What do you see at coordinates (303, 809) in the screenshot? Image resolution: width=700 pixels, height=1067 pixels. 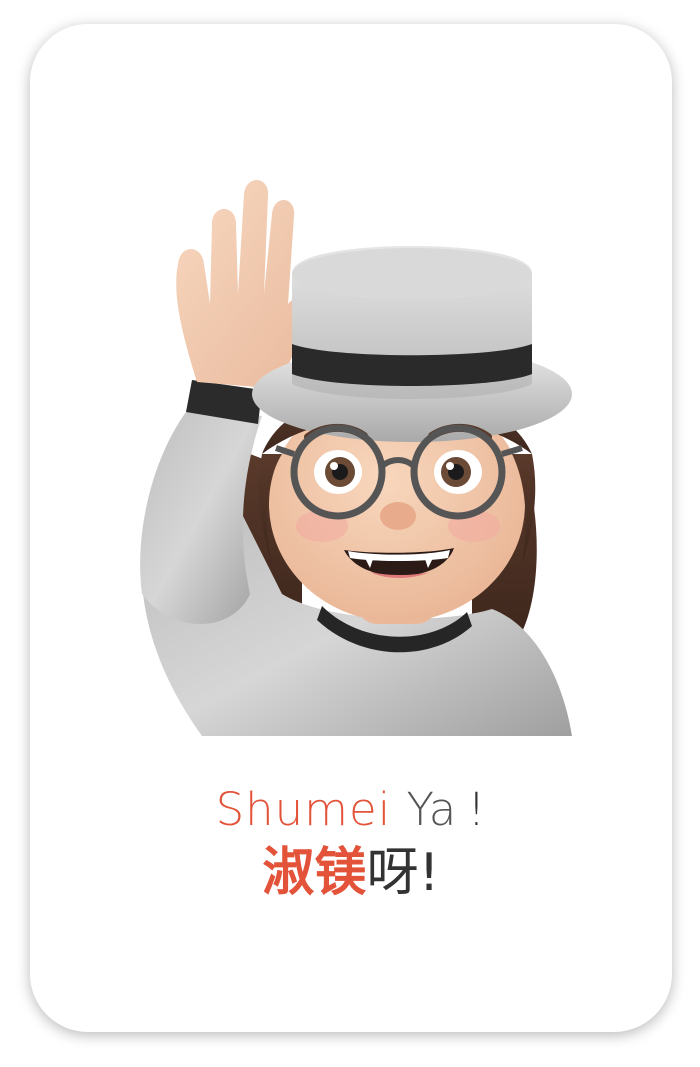 I see `english-name: Shumei` at bounding box center [303, 809].